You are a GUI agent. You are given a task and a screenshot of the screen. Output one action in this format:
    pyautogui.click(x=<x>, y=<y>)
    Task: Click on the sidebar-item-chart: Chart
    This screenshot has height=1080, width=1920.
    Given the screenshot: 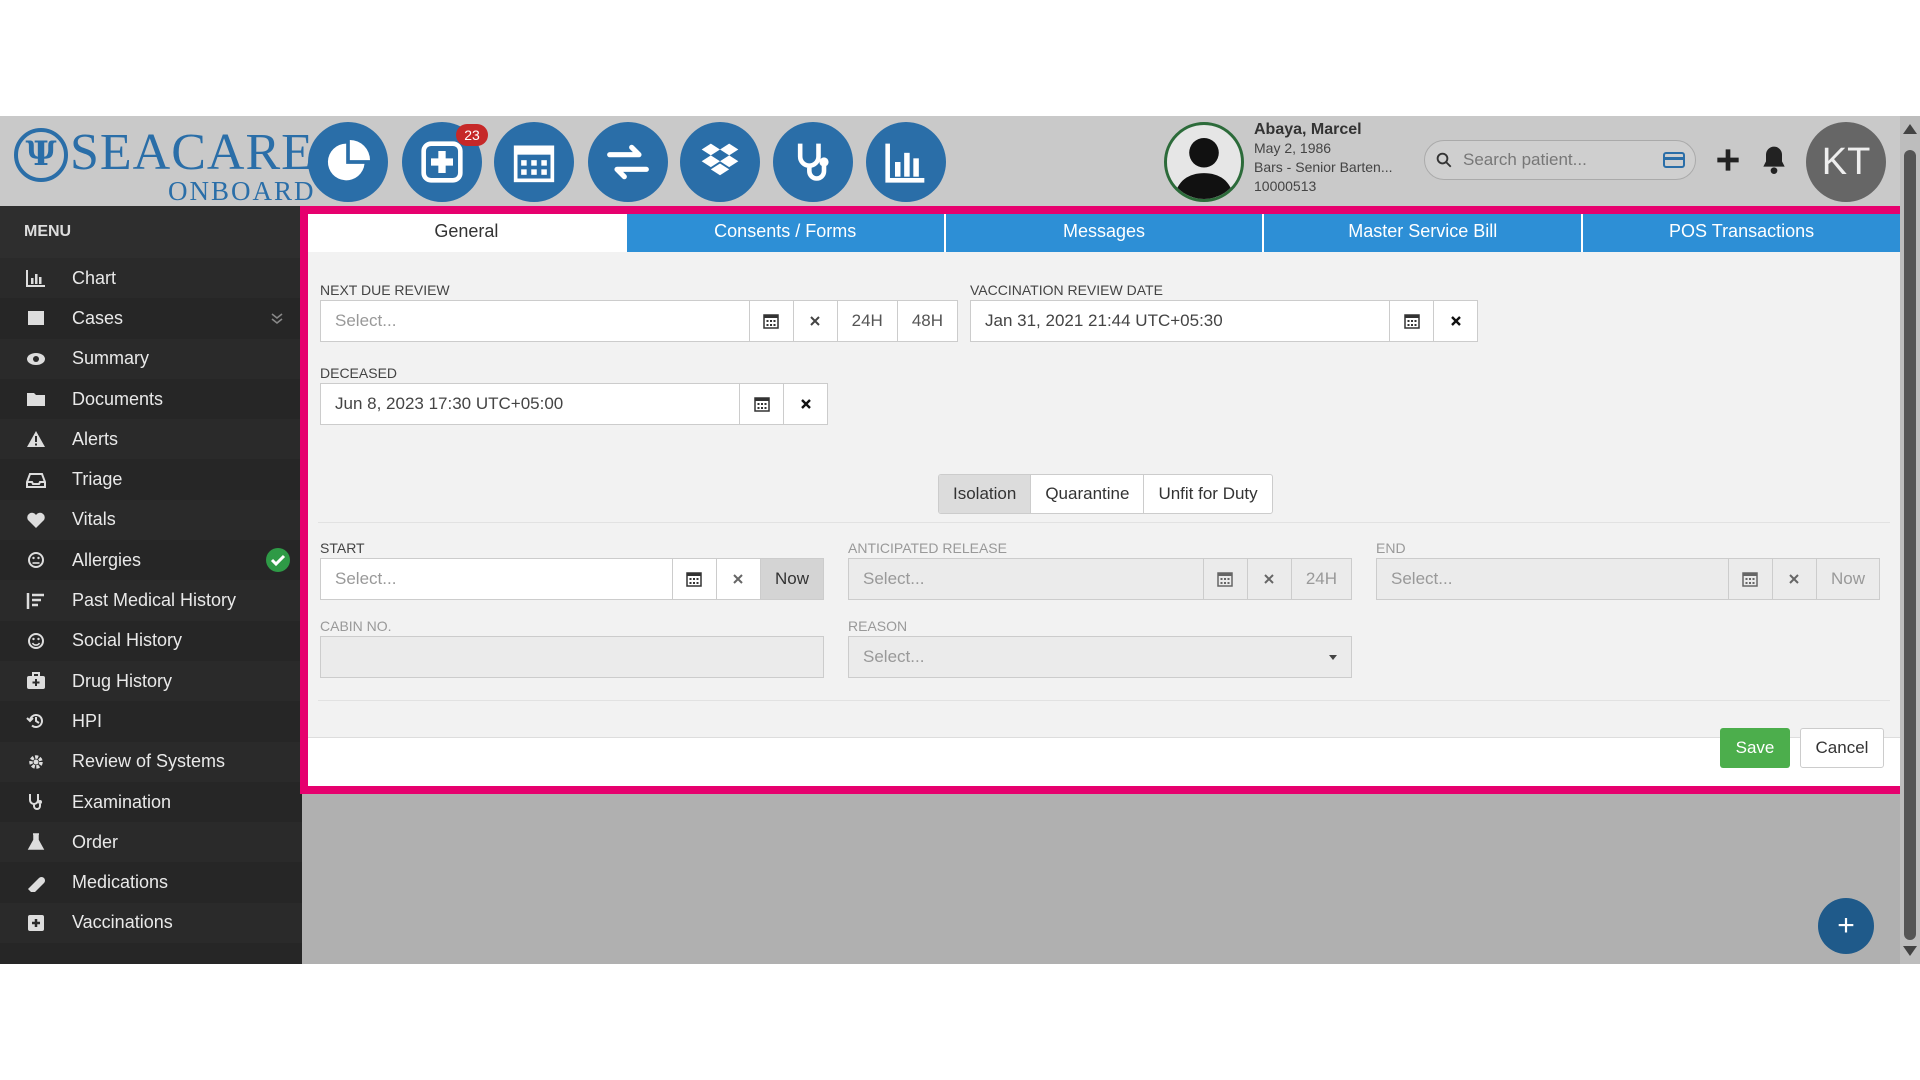 What is the action you would take?
    pyautogui.click(x=151, y=278)
    